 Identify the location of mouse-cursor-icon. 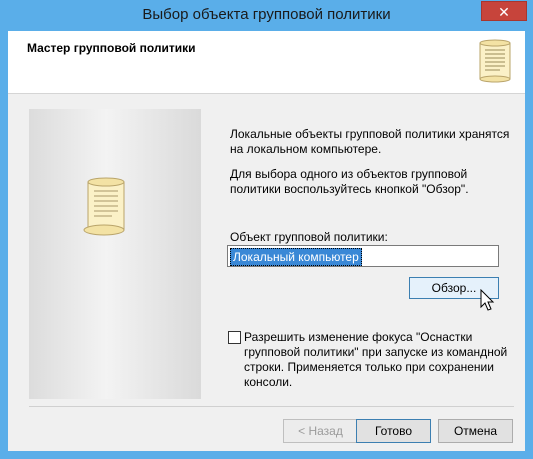
(487, 300).